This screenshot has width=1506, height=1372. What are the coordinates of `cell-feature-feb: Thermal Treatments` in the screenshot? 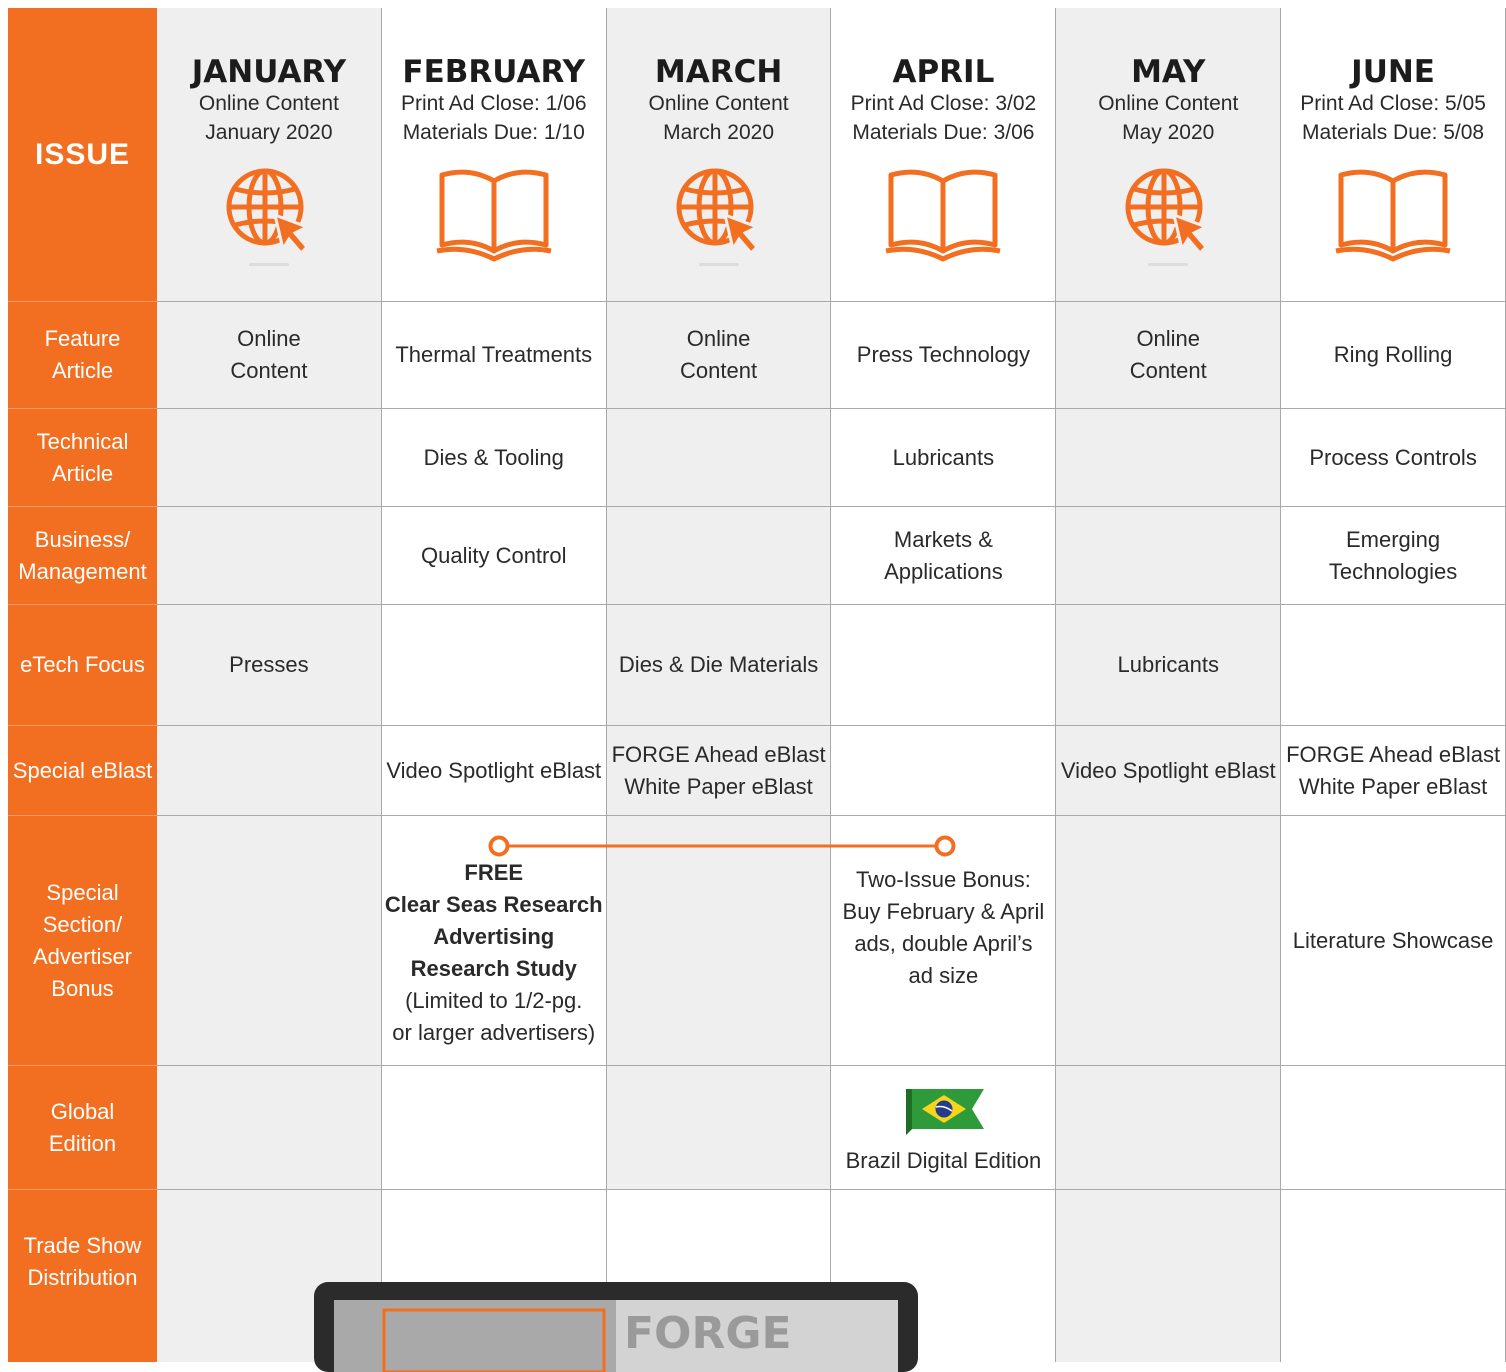 It's located at (494, 355).